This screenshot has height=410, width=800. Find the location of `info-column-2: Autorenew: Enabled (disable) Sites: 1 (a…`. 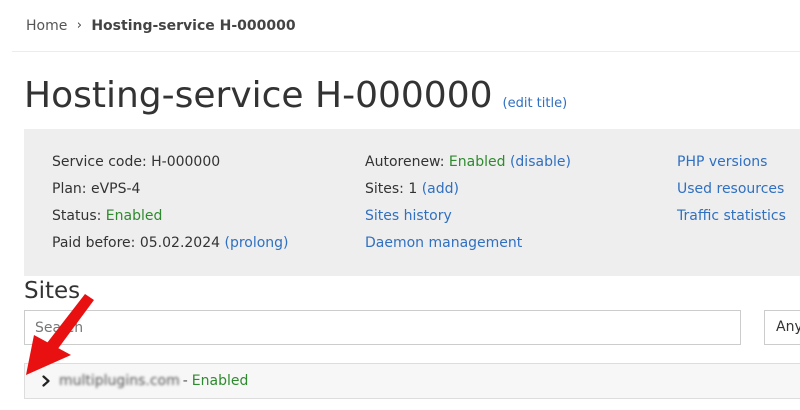

info-column-2: Autorenew: Enabled (disable) Sites: 1 (a… is located at coordinates (468, 203).